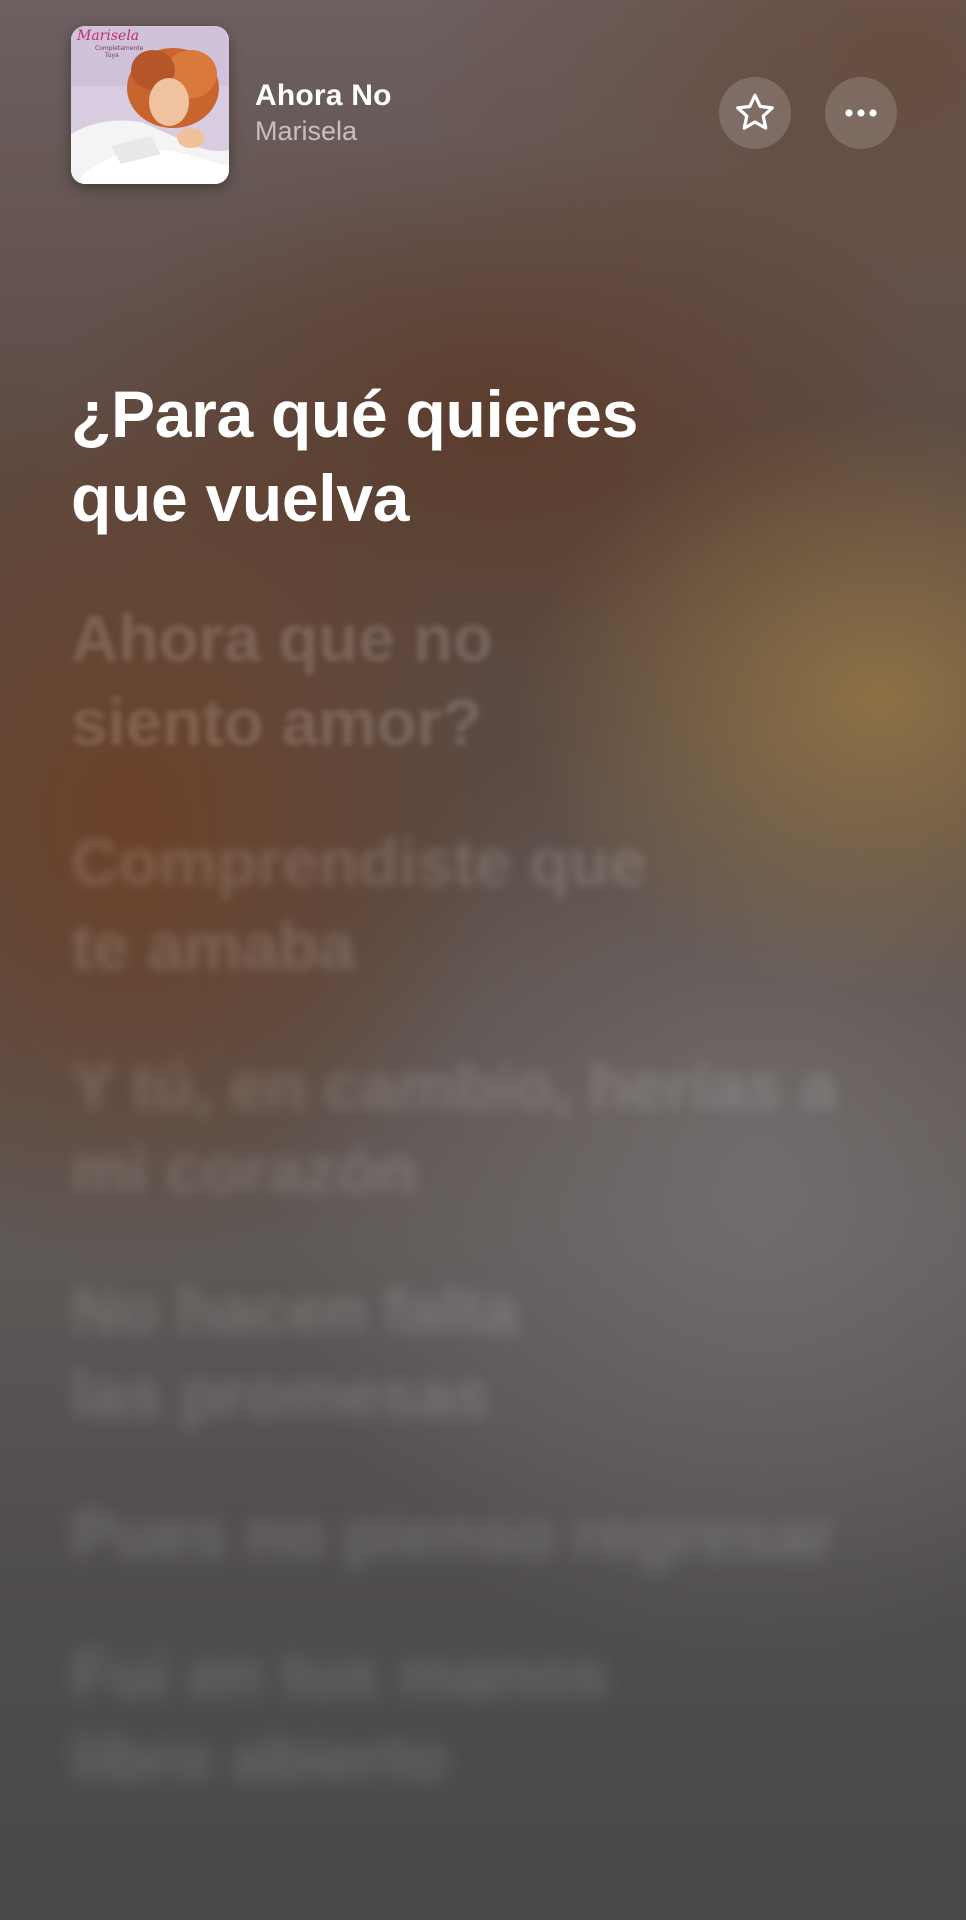 The height and width of the screenshot is (1920, 966). I want to click on favorite-button, so click(755, 113).